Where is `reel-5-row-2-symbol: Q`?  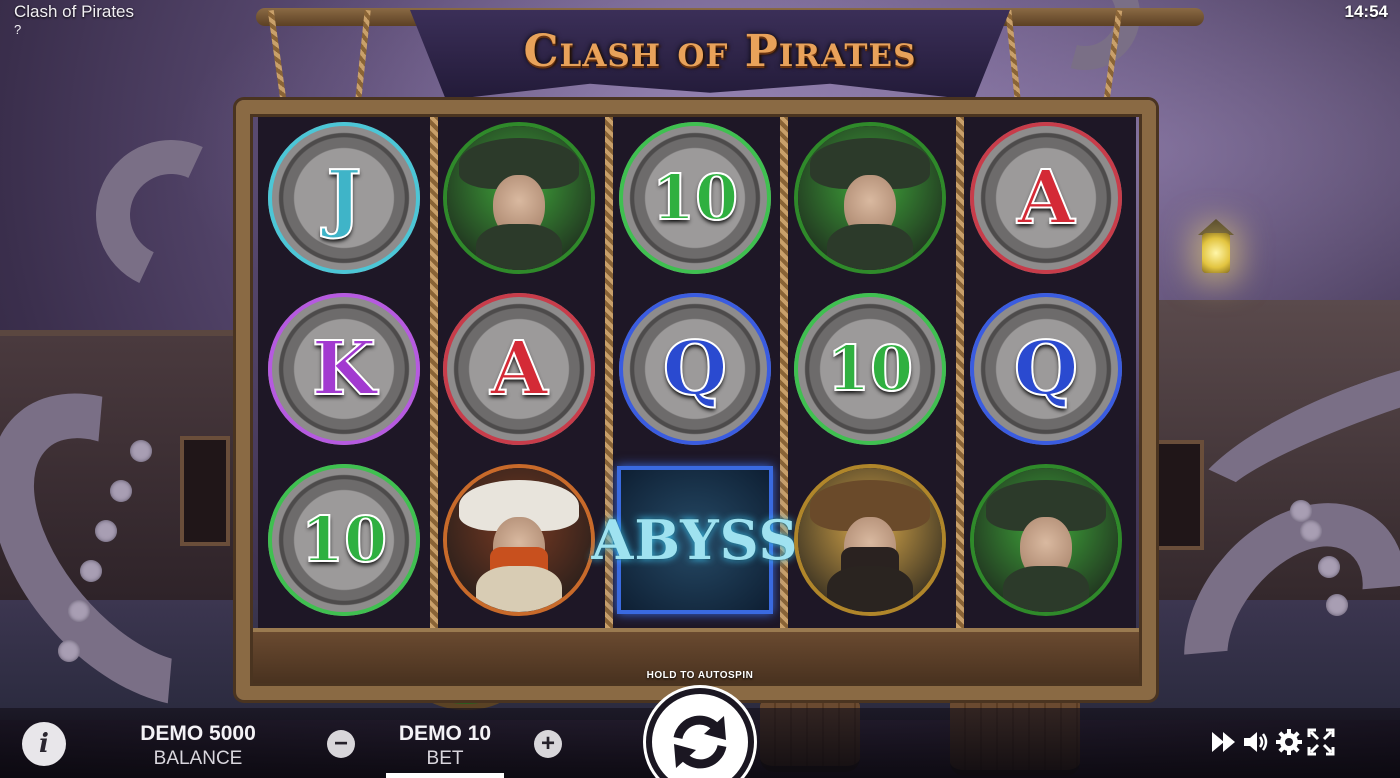
reel-5-row-2-symbol: Q is located at coordinates (1046, 369).